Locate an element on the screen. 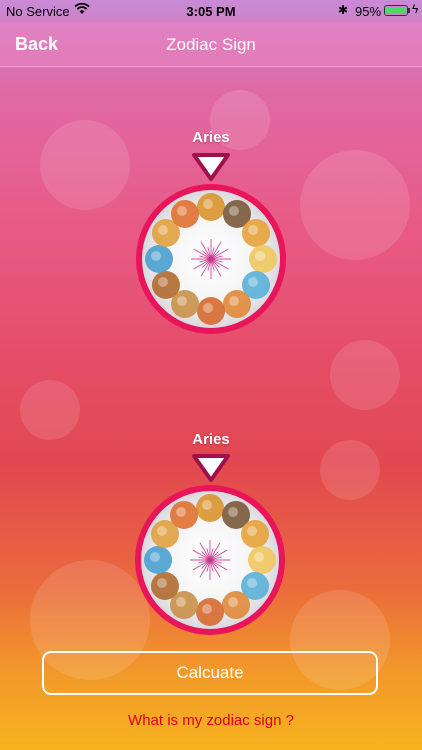 The width and height of the screenshot is (422, 750). navigation-bar: Back Zodiac Sign is located at coordinates (211, 44).